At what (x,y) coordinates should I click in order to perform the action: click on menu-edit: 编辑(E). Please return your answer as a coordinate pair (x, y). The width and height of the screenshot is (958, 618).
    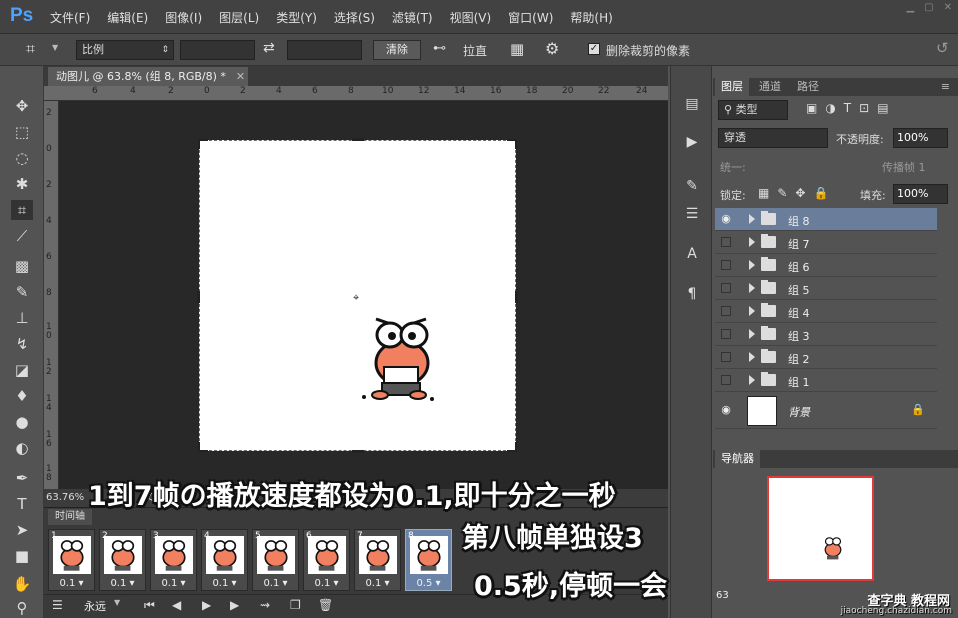
    Looking at the image, I should click on (127, 17).